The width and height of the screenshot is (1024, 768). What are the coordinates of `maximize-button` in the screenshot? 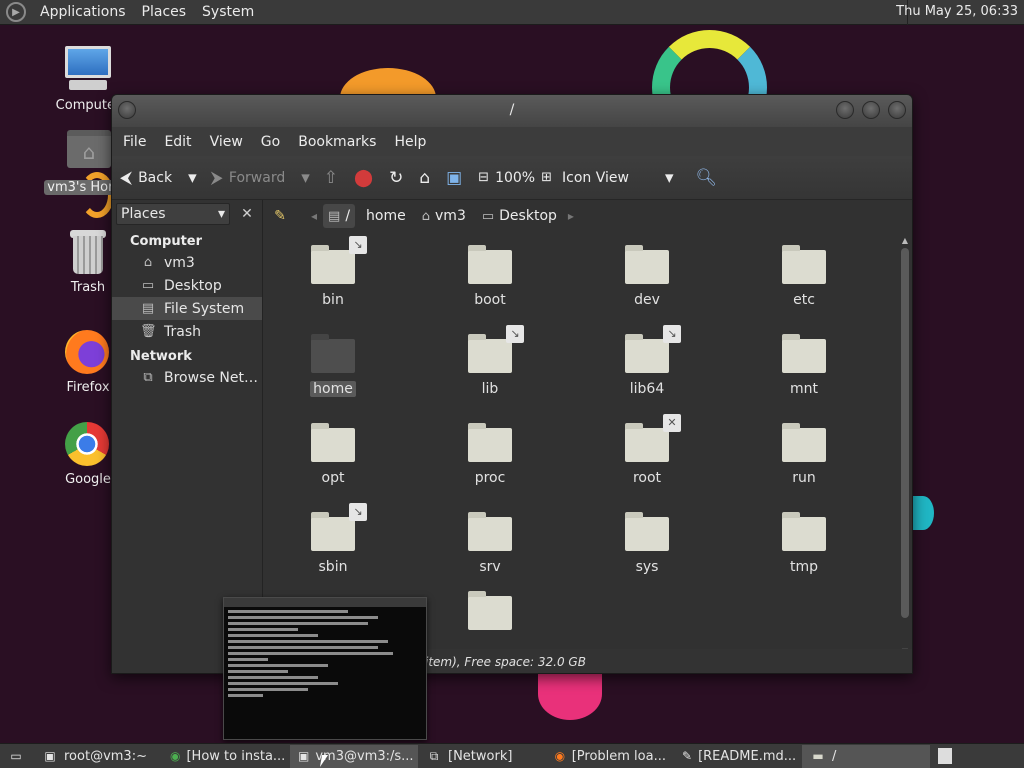 It's located at (871, 110).